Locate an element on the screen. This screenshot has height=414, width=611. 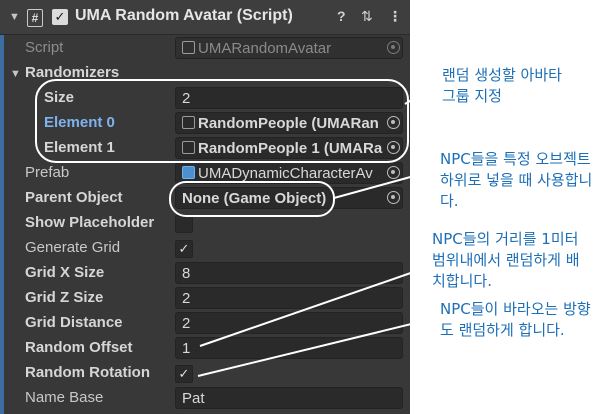
annotation-text: 범위내에서 랜덤하게 배 is located at coordinates (506, 260).